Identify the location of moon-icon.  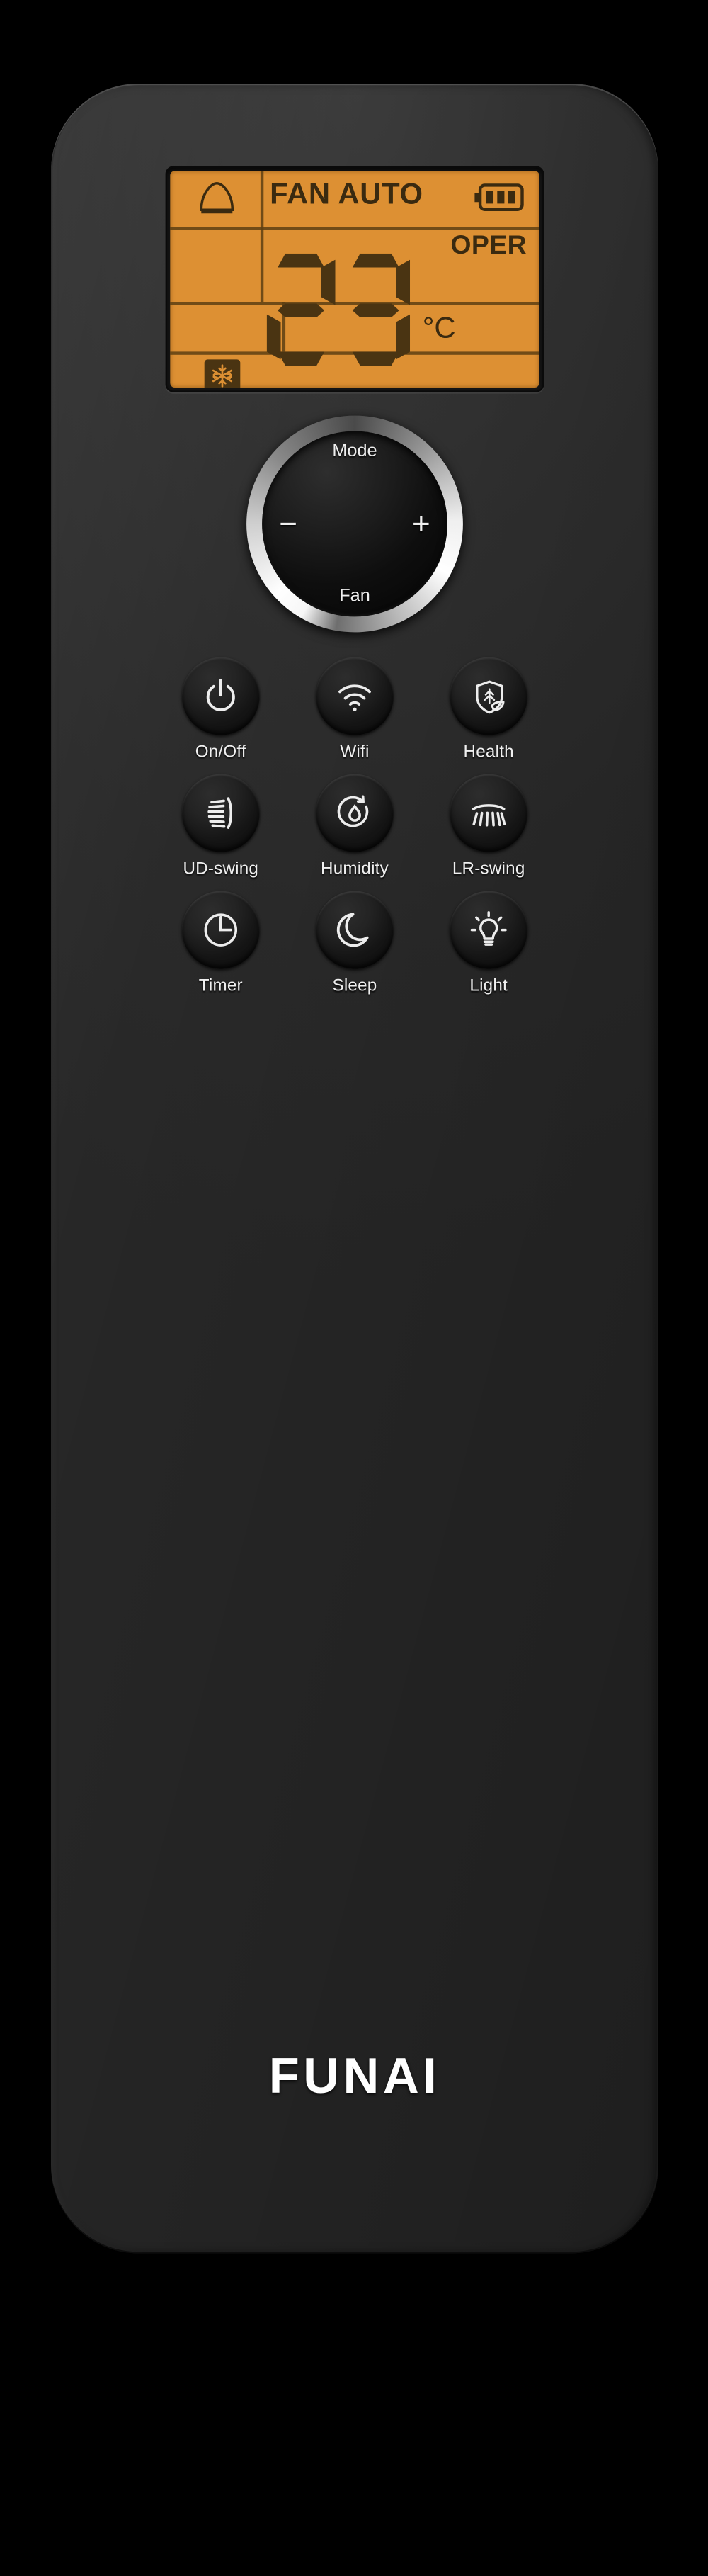
(354, 930).